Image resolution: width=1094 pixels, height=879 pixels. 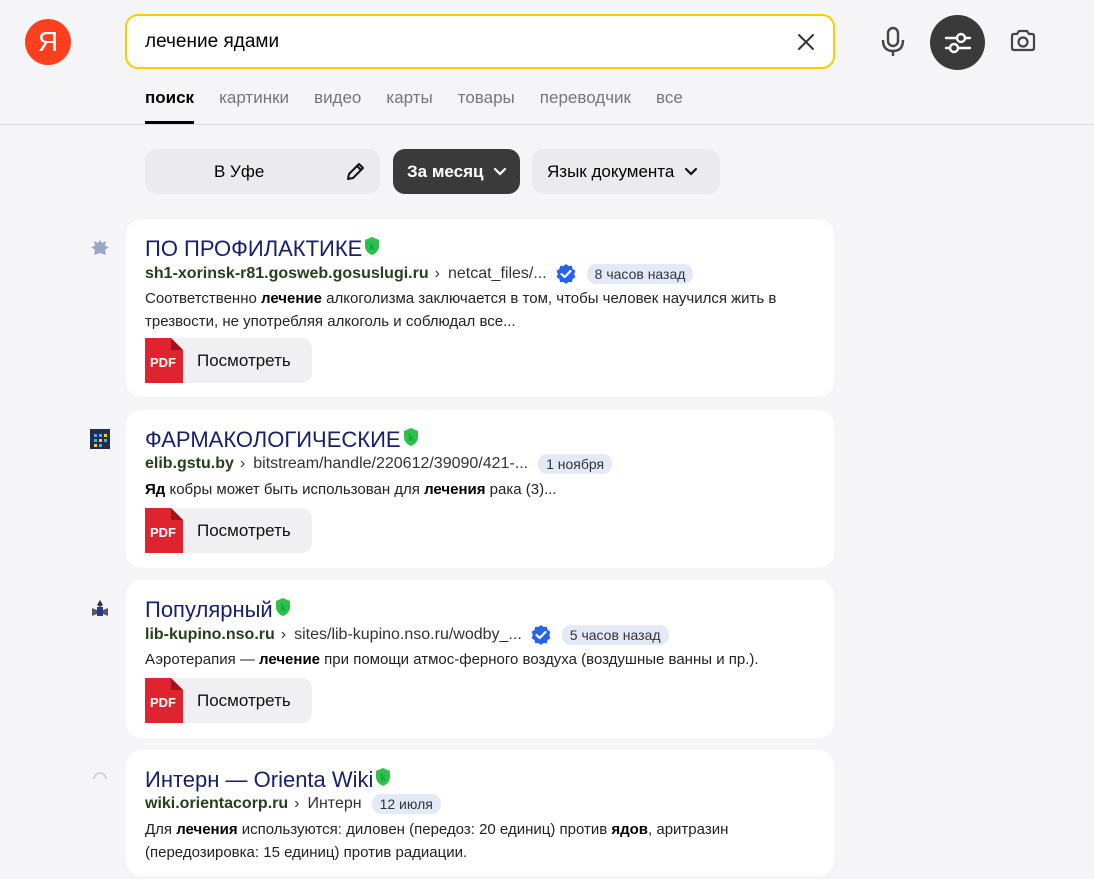 I want to click on search-settings-button, so click(x=957, y=42).